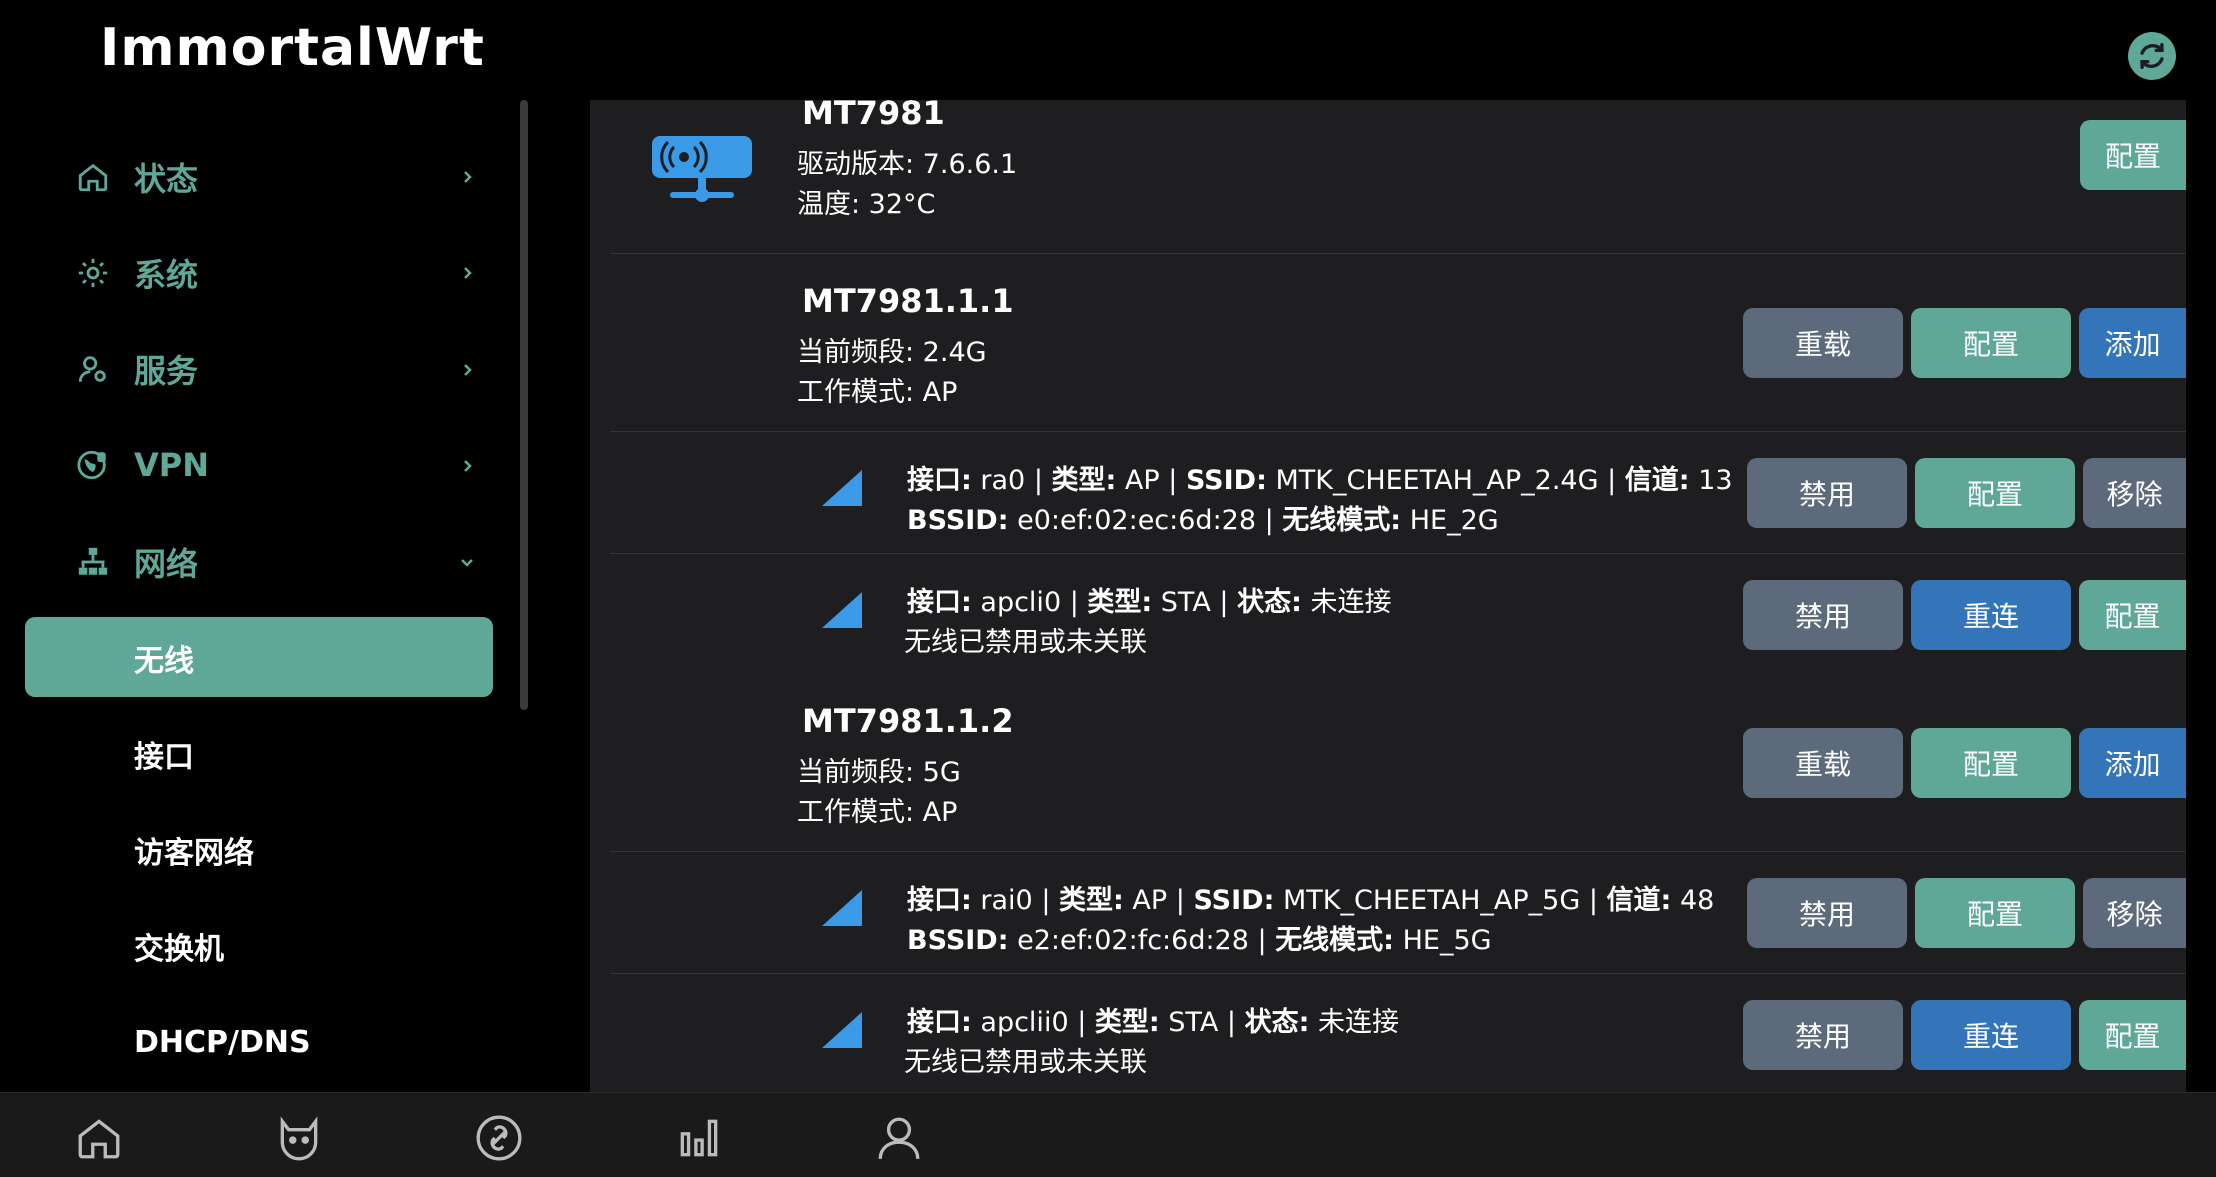  I want to click on sidebar-item-system: 系统, so click(136, 273).